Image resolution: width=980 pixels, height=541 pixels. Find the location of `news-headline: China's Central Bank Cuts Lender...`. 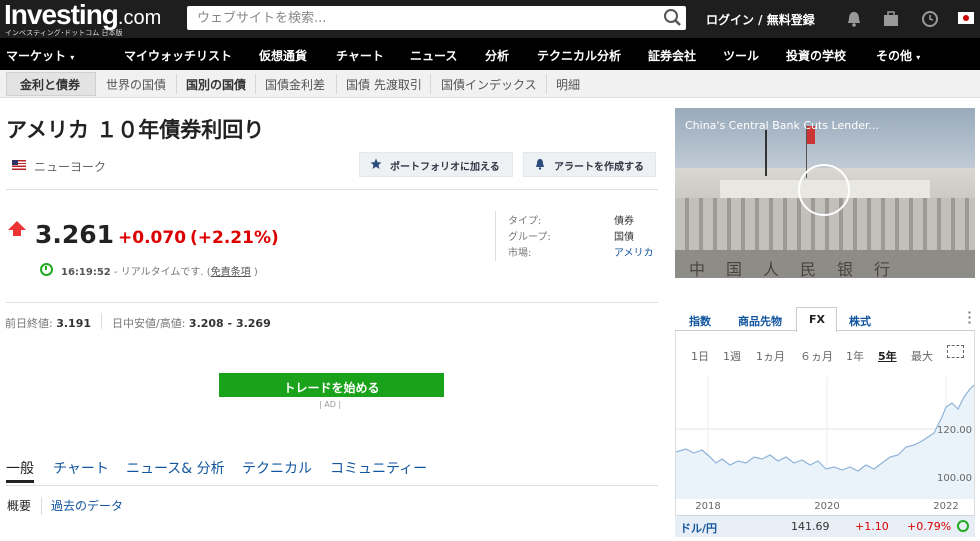

news-headline: China's Central Bank Cuts Lender... is located at coordinates (782, 125).